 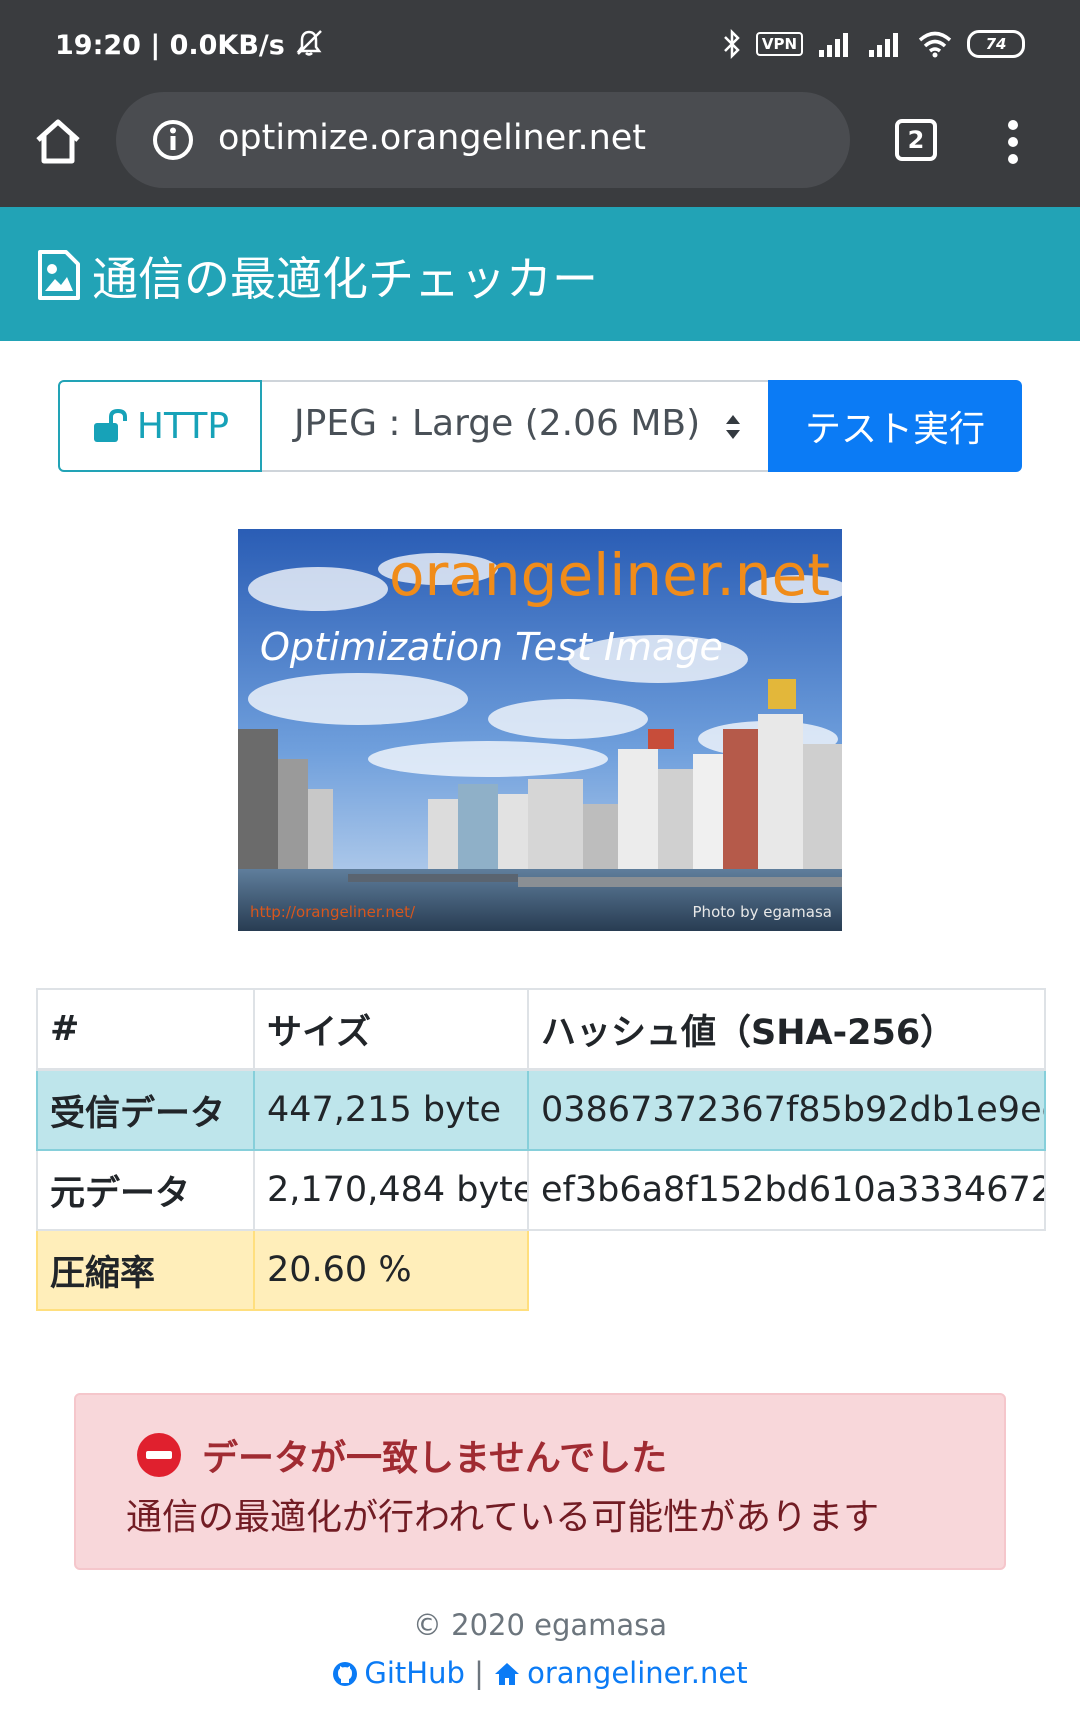 What do you see at coordinates (145, 1270) in the screenshot?
I see `row-label: 圧縮率` at bounding box center [145, 1270].